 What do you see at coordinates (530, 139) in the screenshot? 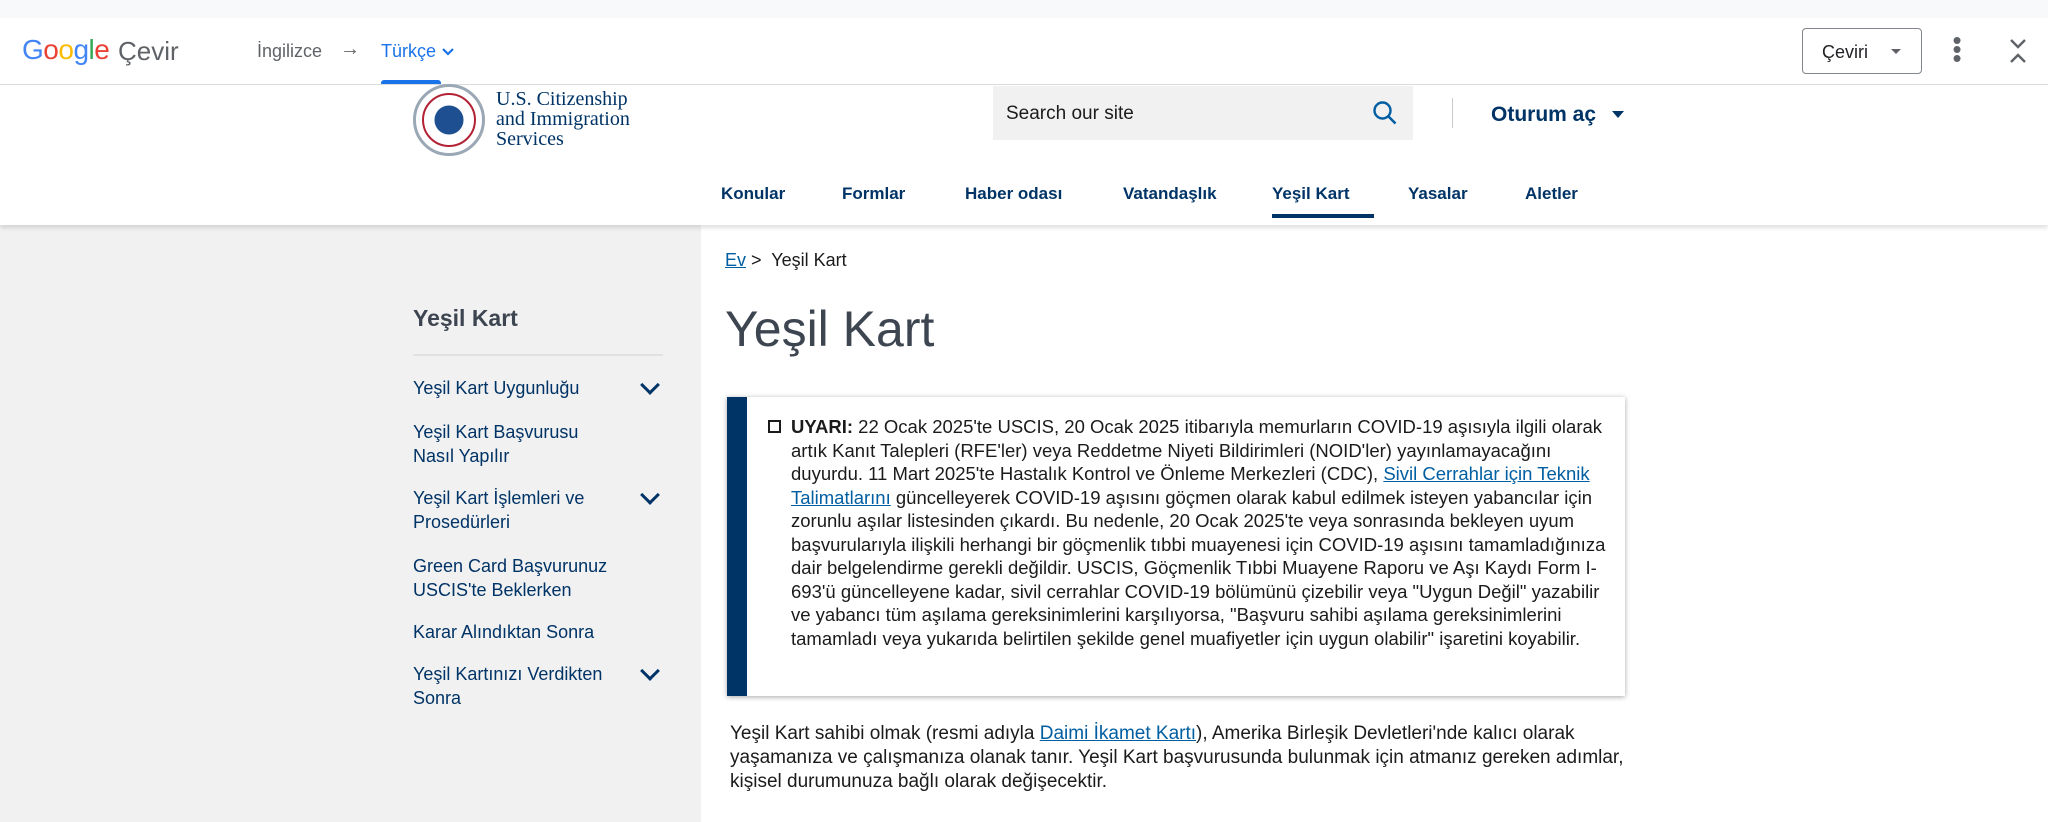
I see `agency-line: Services` at bounding box center [530, 139].